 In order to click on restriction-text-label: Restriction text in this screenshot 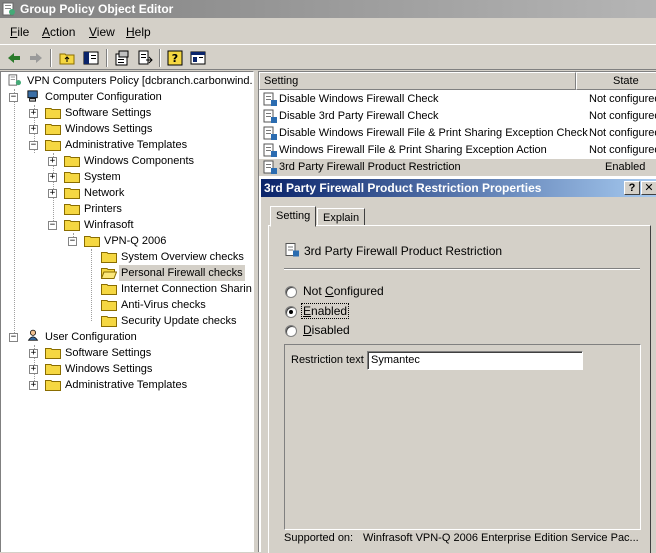, I will do `click(327, 360)`.